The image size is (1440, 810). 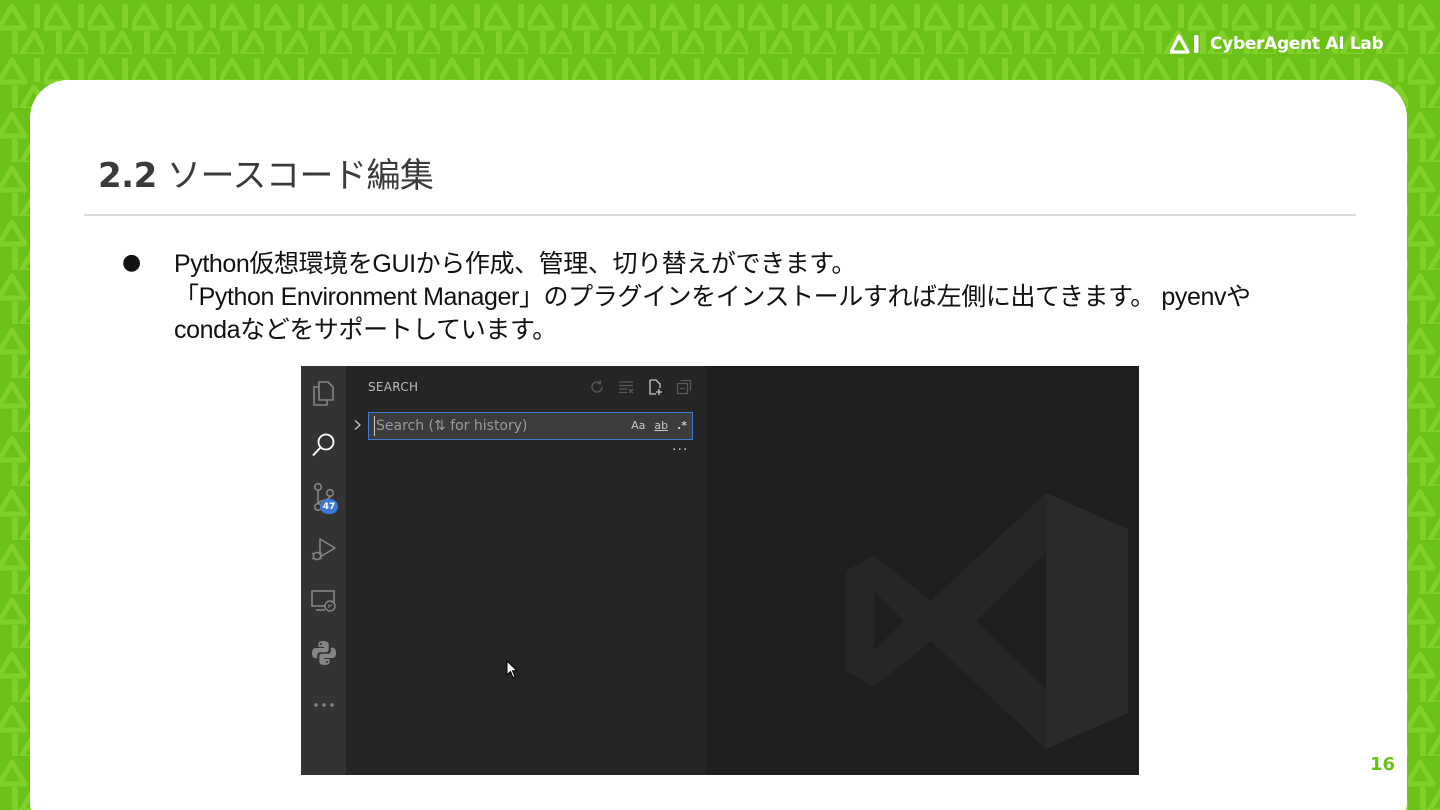 I want to click on slide-title-text: ソースコード編集, so click(x=300, y=176).